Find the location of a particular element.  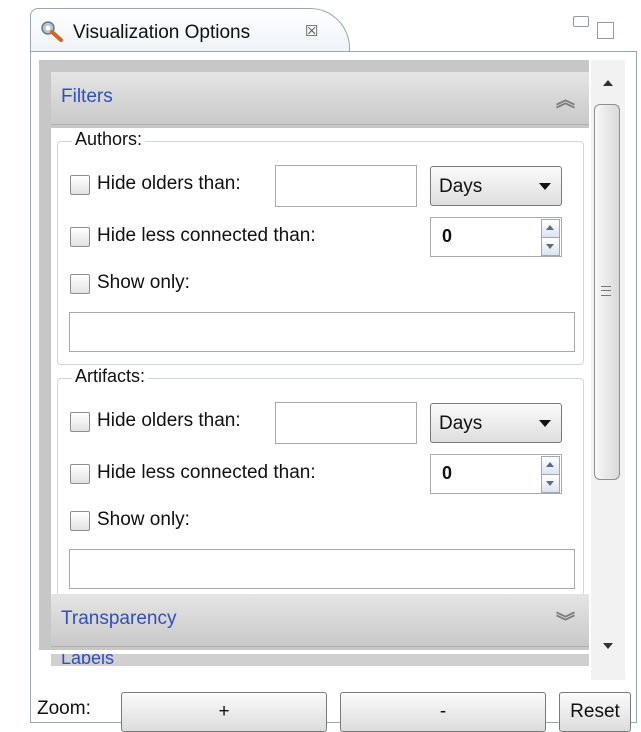

authors-hide-less-label: Hide less connected than: is located at coordinates (206, 235).